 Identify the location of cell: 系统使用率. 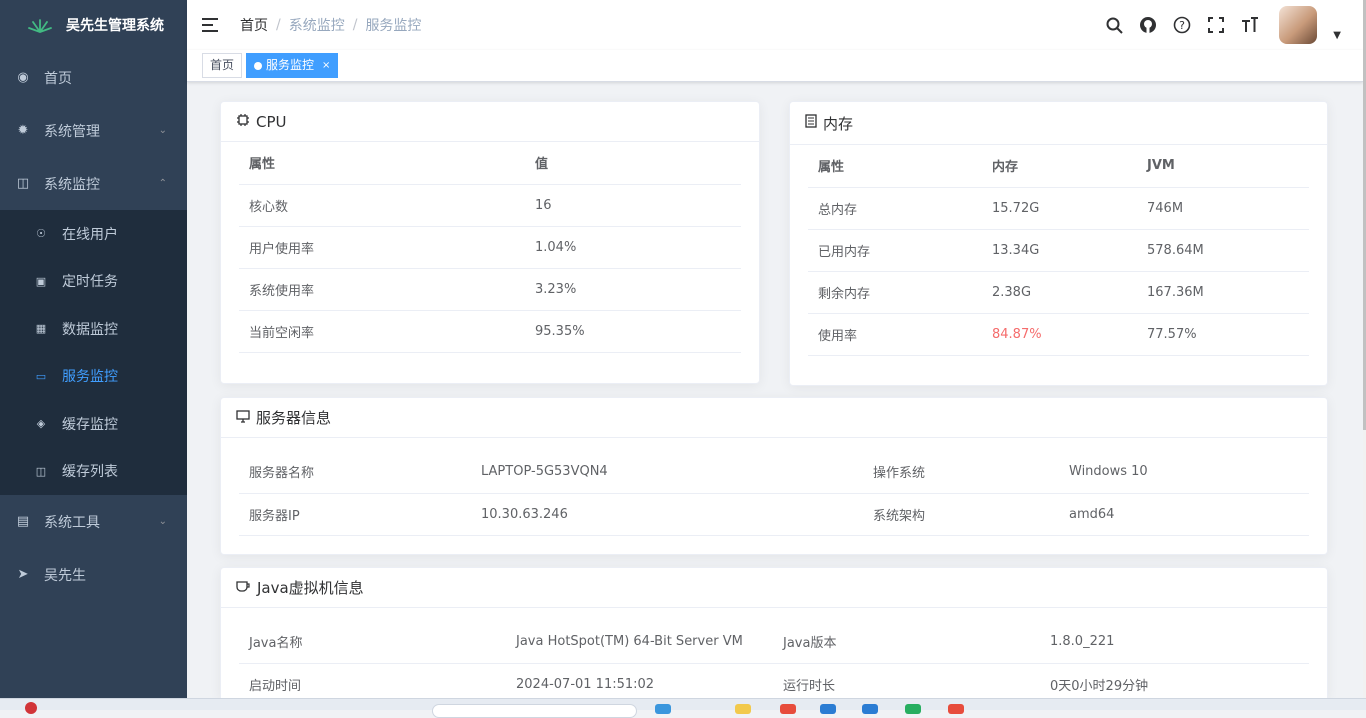
(382, 289).